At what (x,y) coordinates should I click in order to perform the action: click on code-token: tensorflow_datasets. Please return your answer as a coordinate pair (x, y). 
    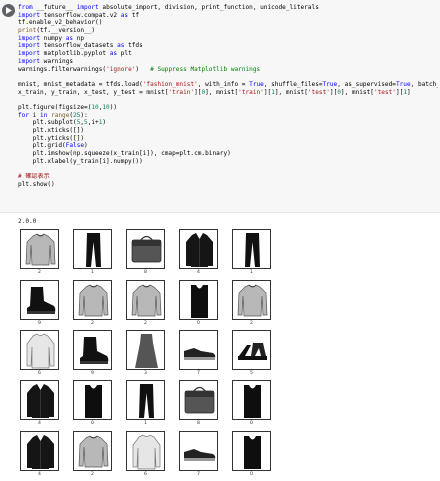
    Looking at the image, I should click on (79, 46).